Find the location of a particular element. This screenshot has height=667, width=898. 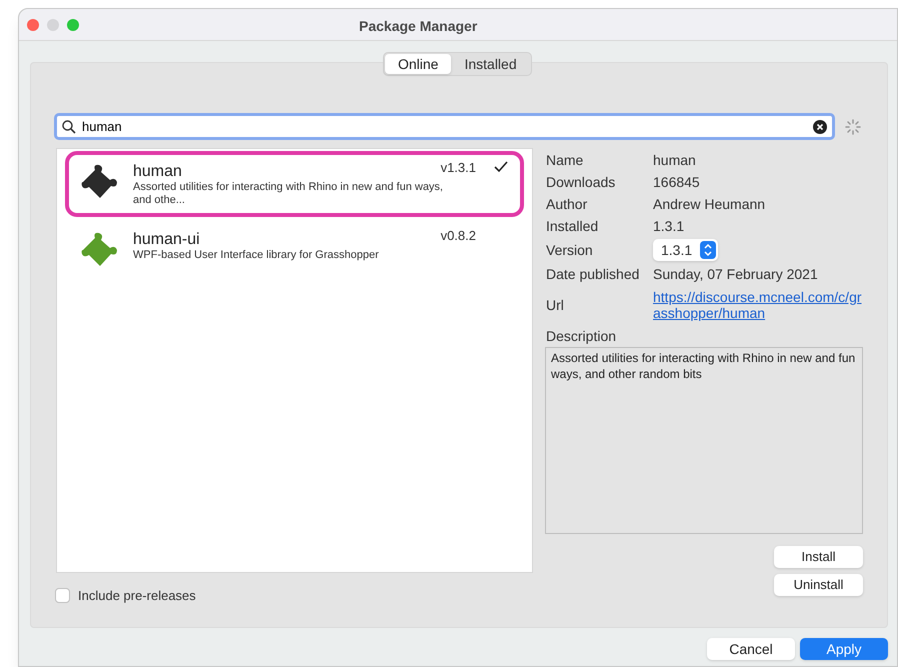

field-value: 1.3.1 is located at coordinates (668, 226).